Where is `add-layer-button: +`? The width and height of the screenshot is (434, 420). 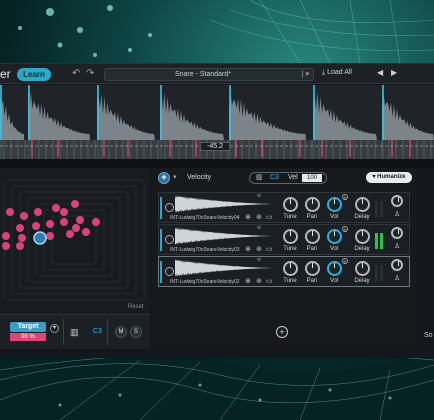 add-layer-button: + is located at coordinates (282, 332).